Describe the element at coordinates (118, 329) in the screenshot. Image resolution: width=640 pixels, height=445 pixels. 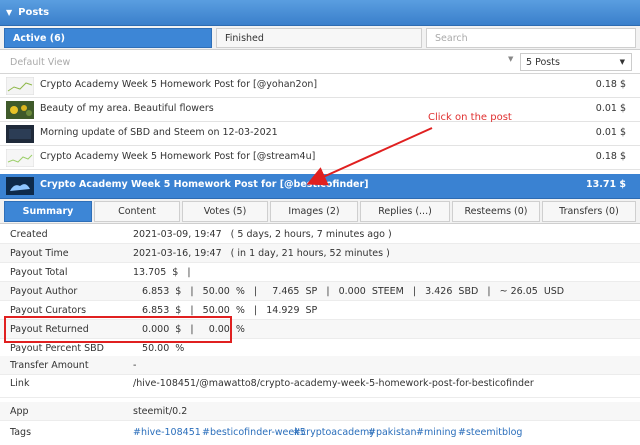
I see `highlight-box` at that location.